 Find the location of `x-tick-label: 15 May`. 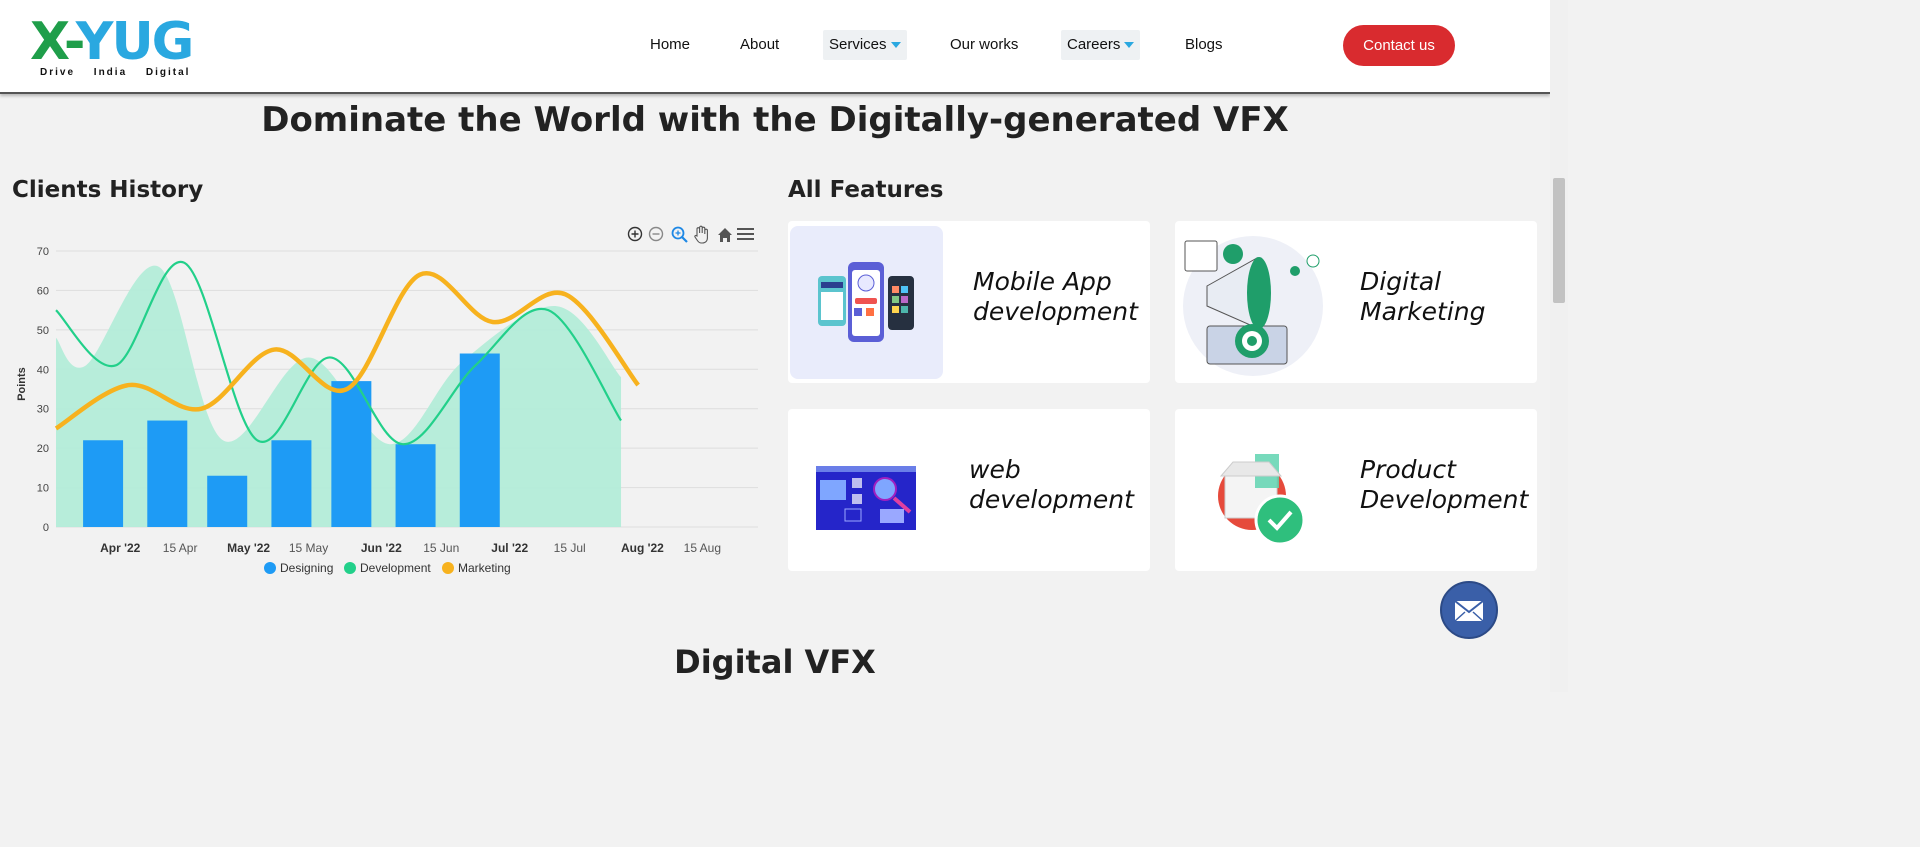

x-tick-label: 15 May is located at coordinates (308, 548).